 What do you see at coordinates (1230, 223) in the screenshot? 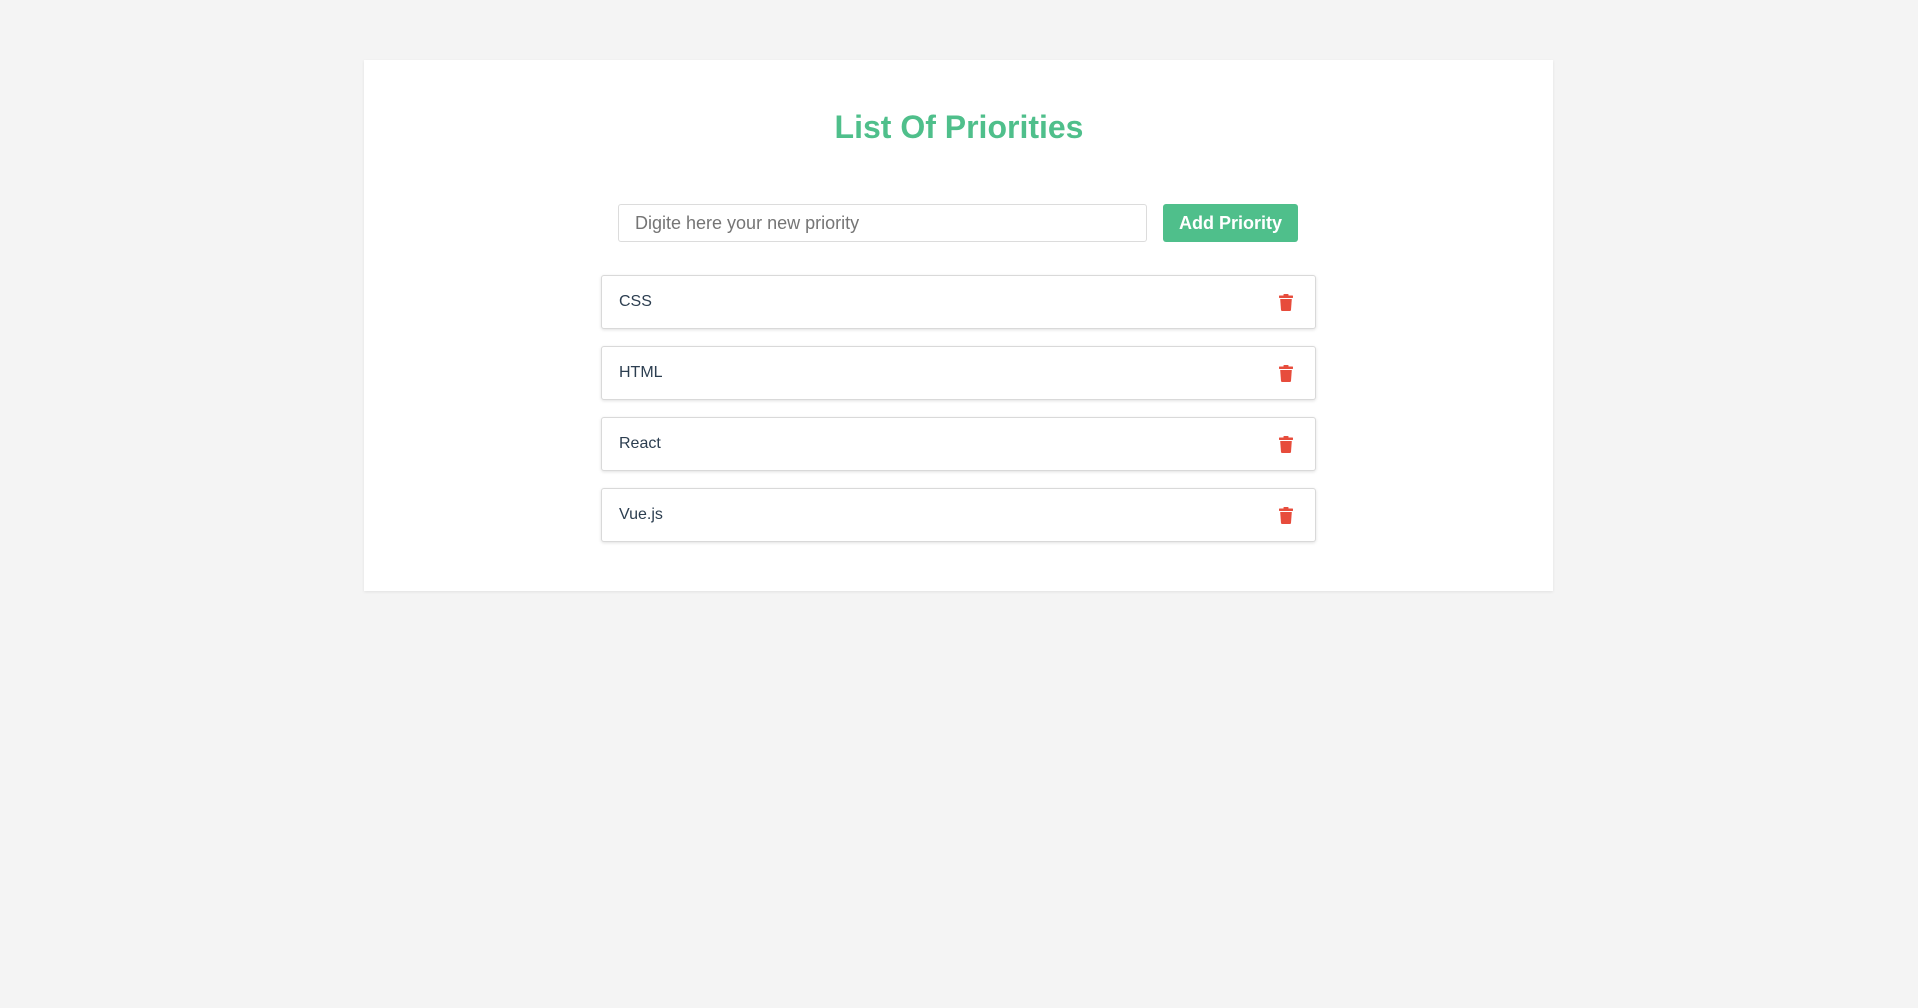
I see `add-priority-button: Add Priority` at bounding box center [1230, 223].